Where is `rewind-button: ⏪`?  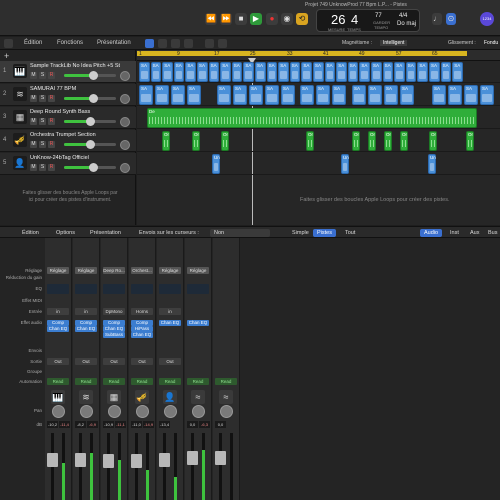 rewind-button: ⏪ is located at coordinates (211, 19).